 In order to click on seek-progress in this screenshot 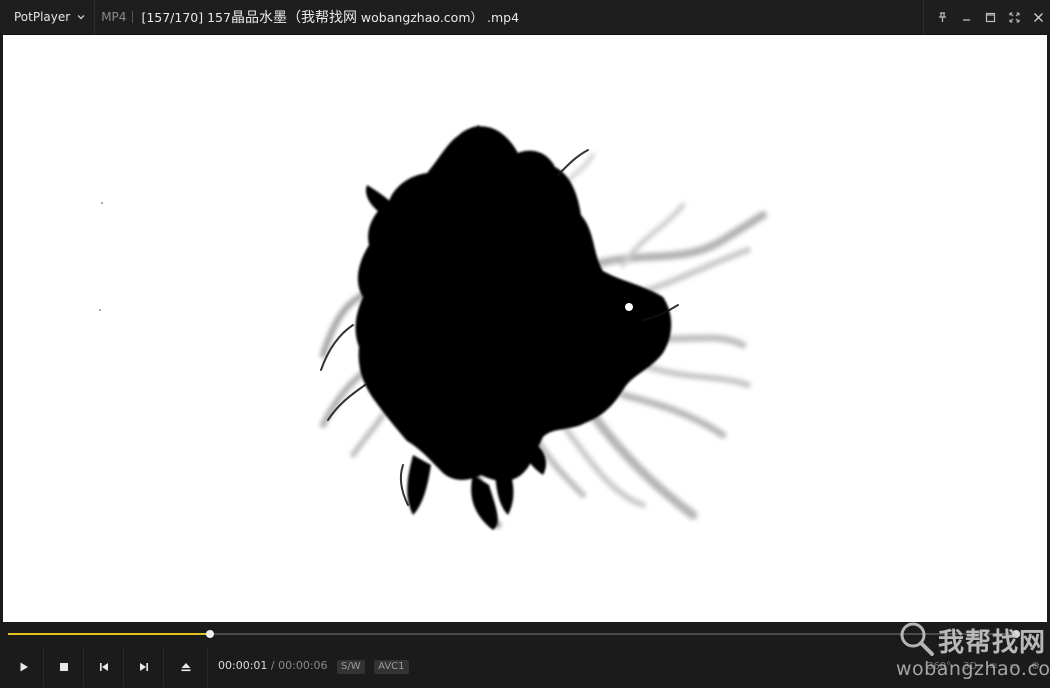, I will do `click(109, 634)`.